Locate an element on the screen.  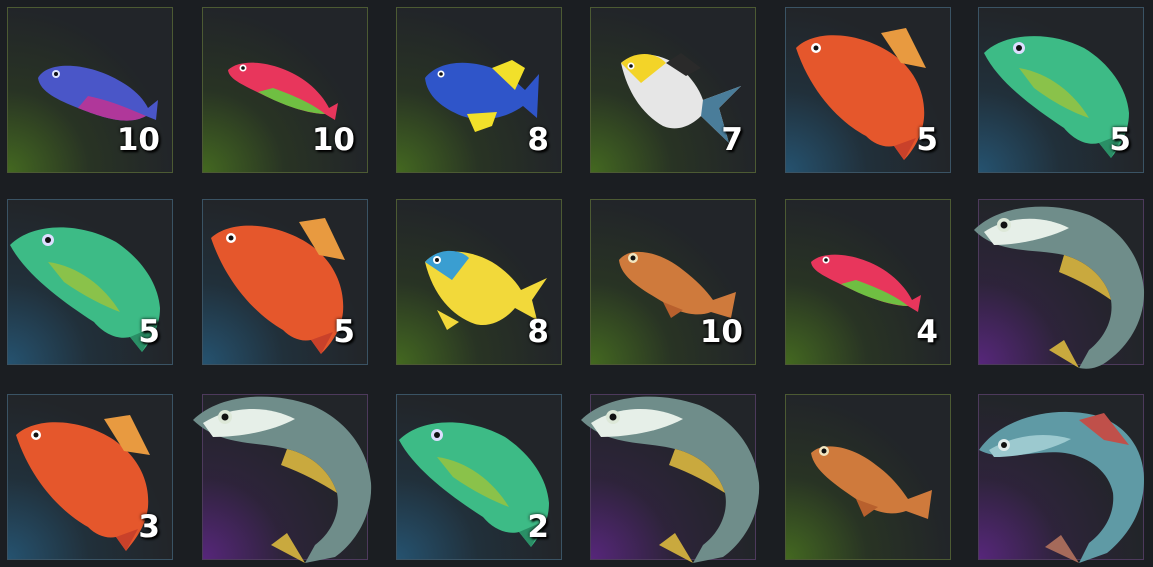
inventory-slot: 3 is located at coordinates (90, 477).